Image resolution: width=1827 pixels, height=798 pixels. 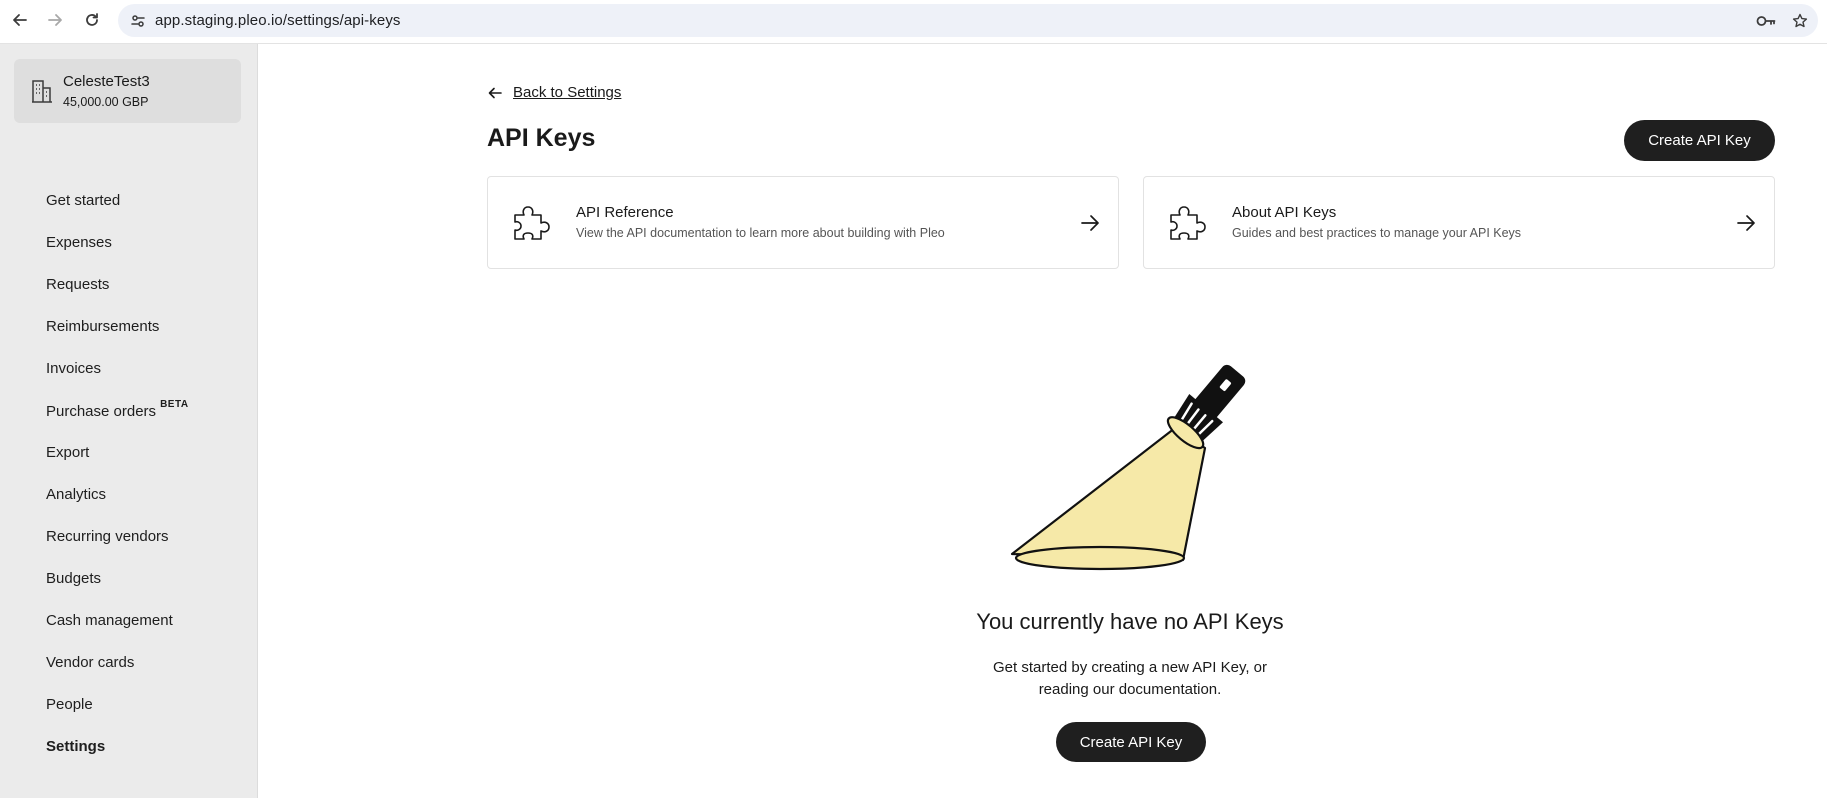 What do you see at coordinates (55, 20) in the screenshot?
I see `forward-icon` at bounding box center [55, 20].